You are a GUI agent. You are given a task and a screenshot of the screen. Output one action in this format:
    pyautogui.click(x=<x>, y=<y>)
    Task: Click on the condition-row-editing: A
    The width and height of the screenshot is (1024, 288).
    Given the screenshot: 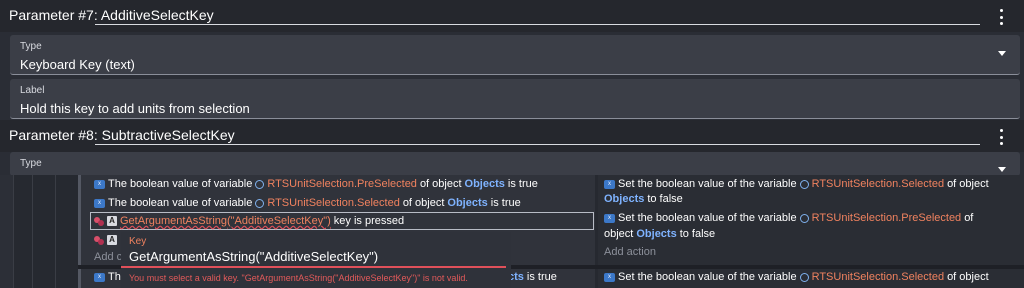 What is the action you would take?
    pyautogui.click(x=105, y=240)
    